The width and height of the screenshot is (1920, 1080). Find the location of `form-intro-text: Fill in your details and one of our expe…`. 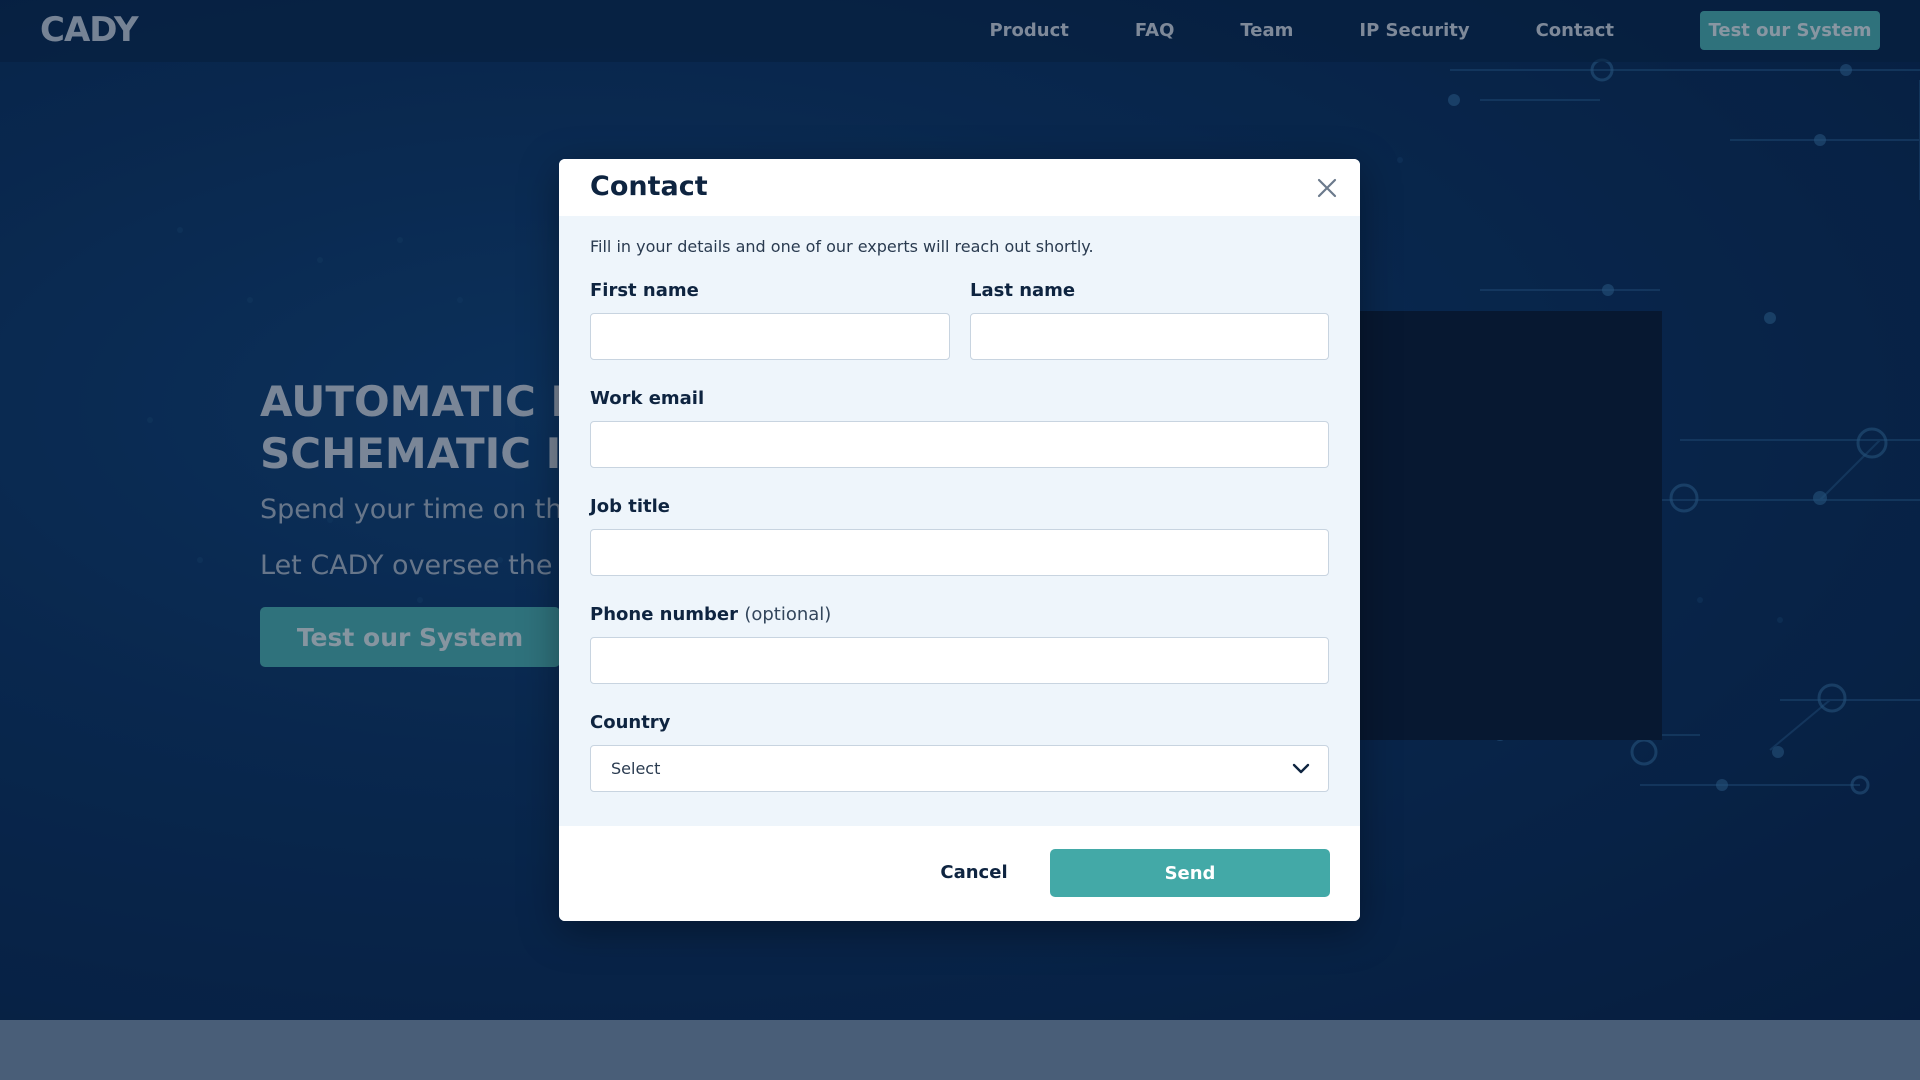

form-intro-text: Fill in your details and one of our expe… is located at coordinates (842, 246).